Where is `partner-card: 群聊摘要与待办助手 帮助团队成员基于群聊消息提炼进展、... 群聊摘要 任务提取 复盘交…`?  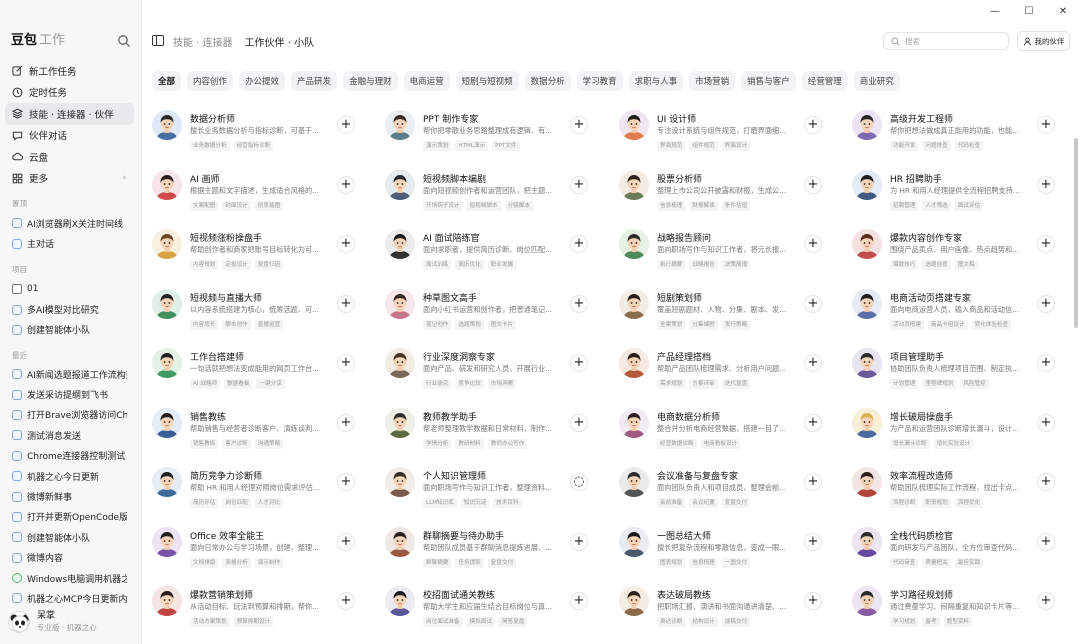 partner-card: 群聊摘要与待办助手 帮助团队成员基于群聊消息提炼进展、... 群聊摘要 任务提取 复盘交… is located at coordinates (495, 554).